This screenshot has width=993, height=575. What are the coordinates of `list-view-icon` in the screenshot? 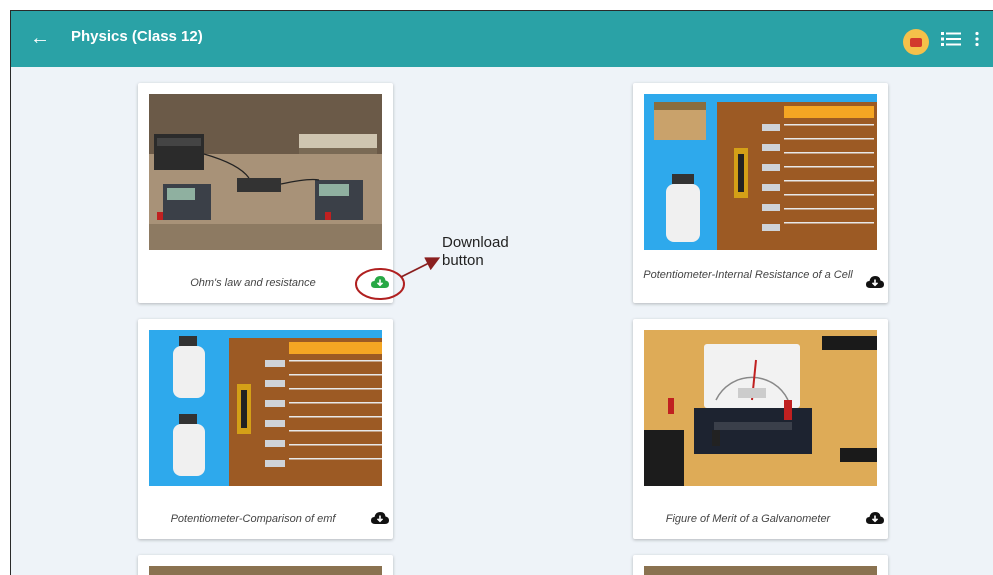 It's located at (951, 39).